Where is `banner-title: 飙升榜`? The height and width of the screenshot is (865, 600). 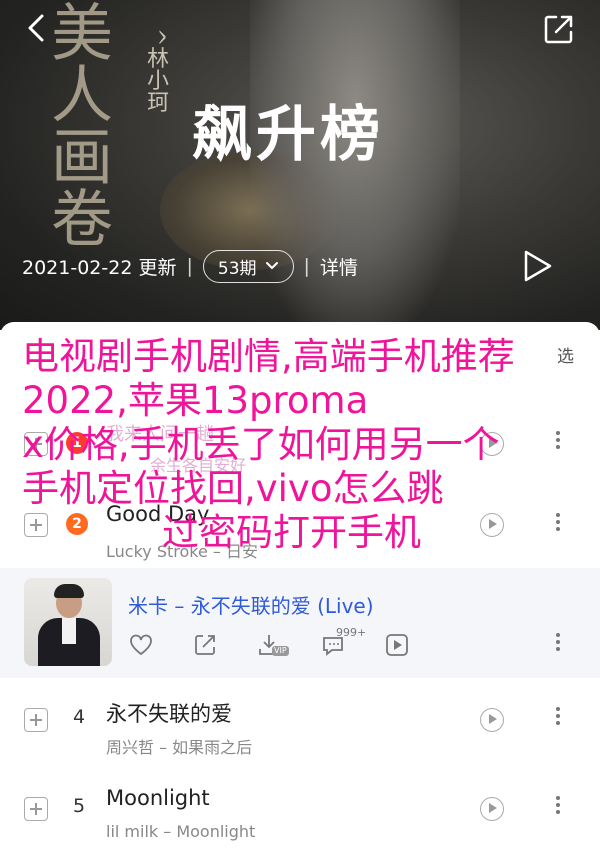
banner-title: 飙升榜 is located at coordinates (288, 135).